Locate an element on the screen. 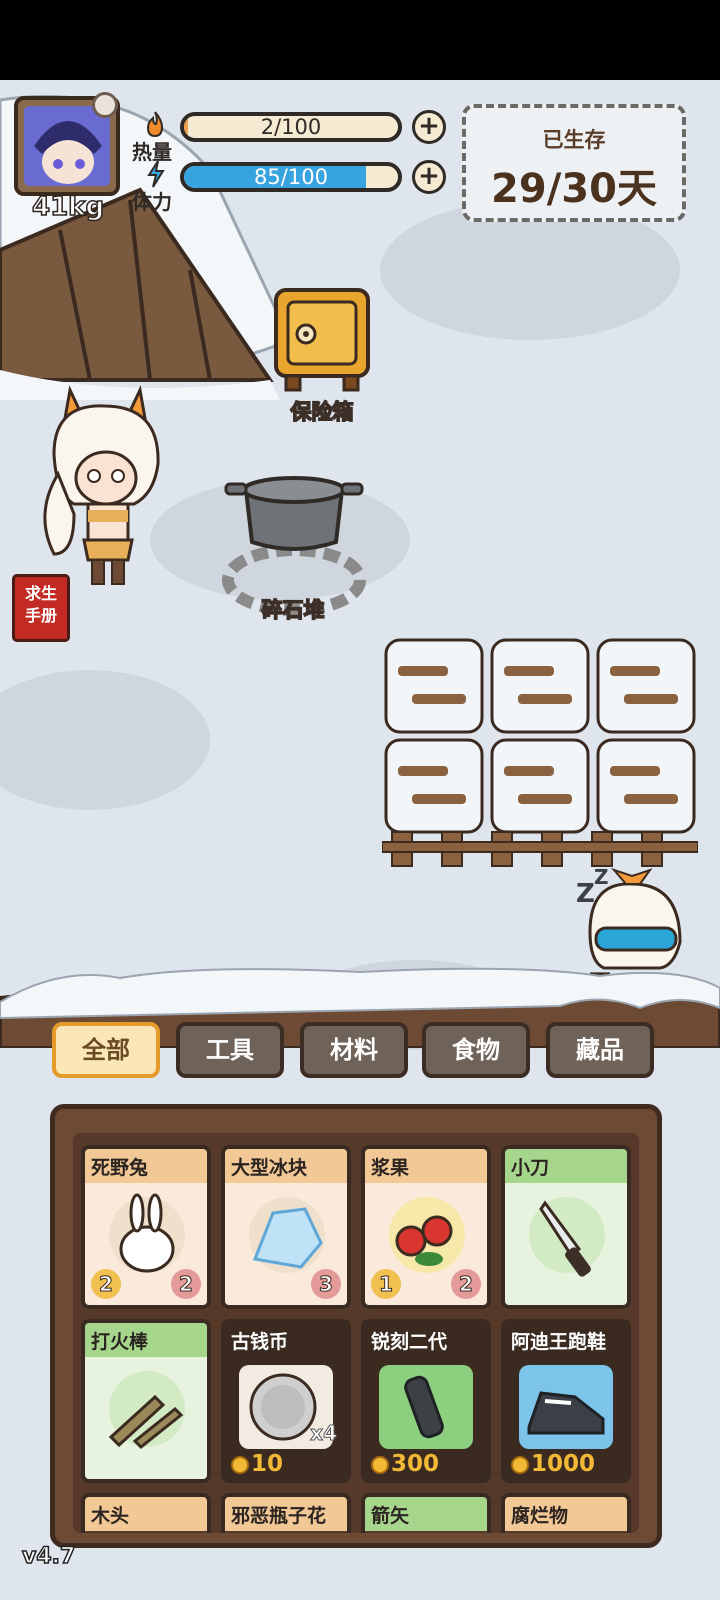 Image resolution: width=720 pixels, height=1600 pixels. heat-bar: 2/100 is located at coordinates (291, 127).